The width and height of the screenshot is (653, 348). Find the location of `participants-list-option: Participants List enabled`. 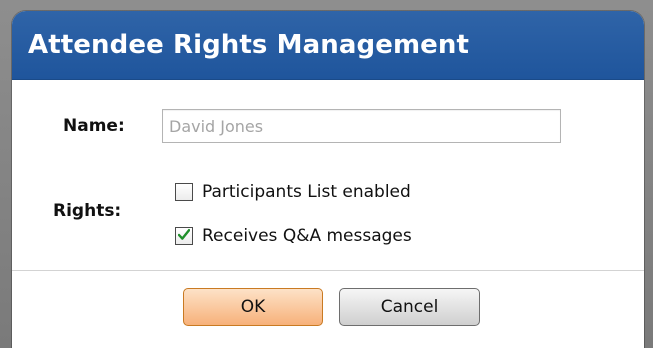

participants-list-option: Participants List enabled is located at coordinates (293, 192).